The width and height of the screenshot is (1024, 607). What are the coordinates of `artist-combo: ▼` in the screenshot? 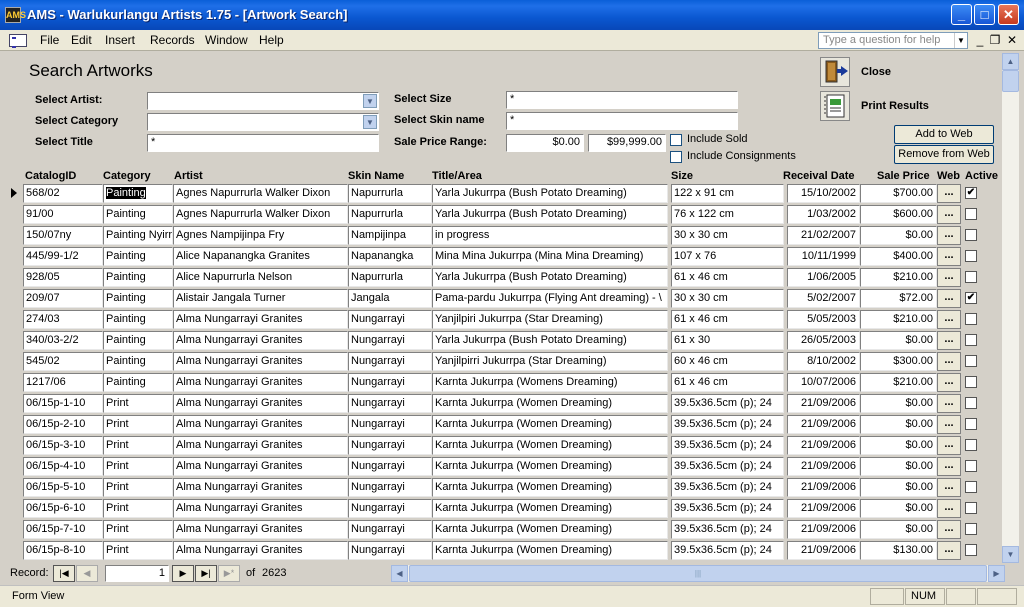 It's located at (263, 101).